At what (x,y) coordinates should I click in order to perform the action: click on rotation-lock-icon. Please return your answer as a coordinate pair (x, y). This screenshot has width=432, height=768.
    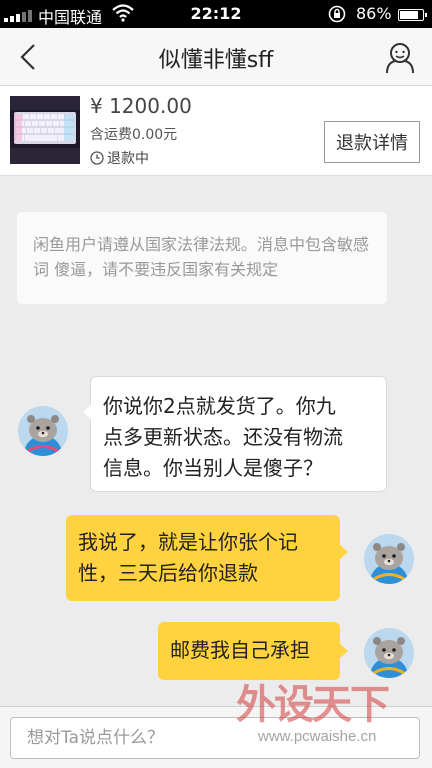
    Looking at the image, I should click on (337, 14).